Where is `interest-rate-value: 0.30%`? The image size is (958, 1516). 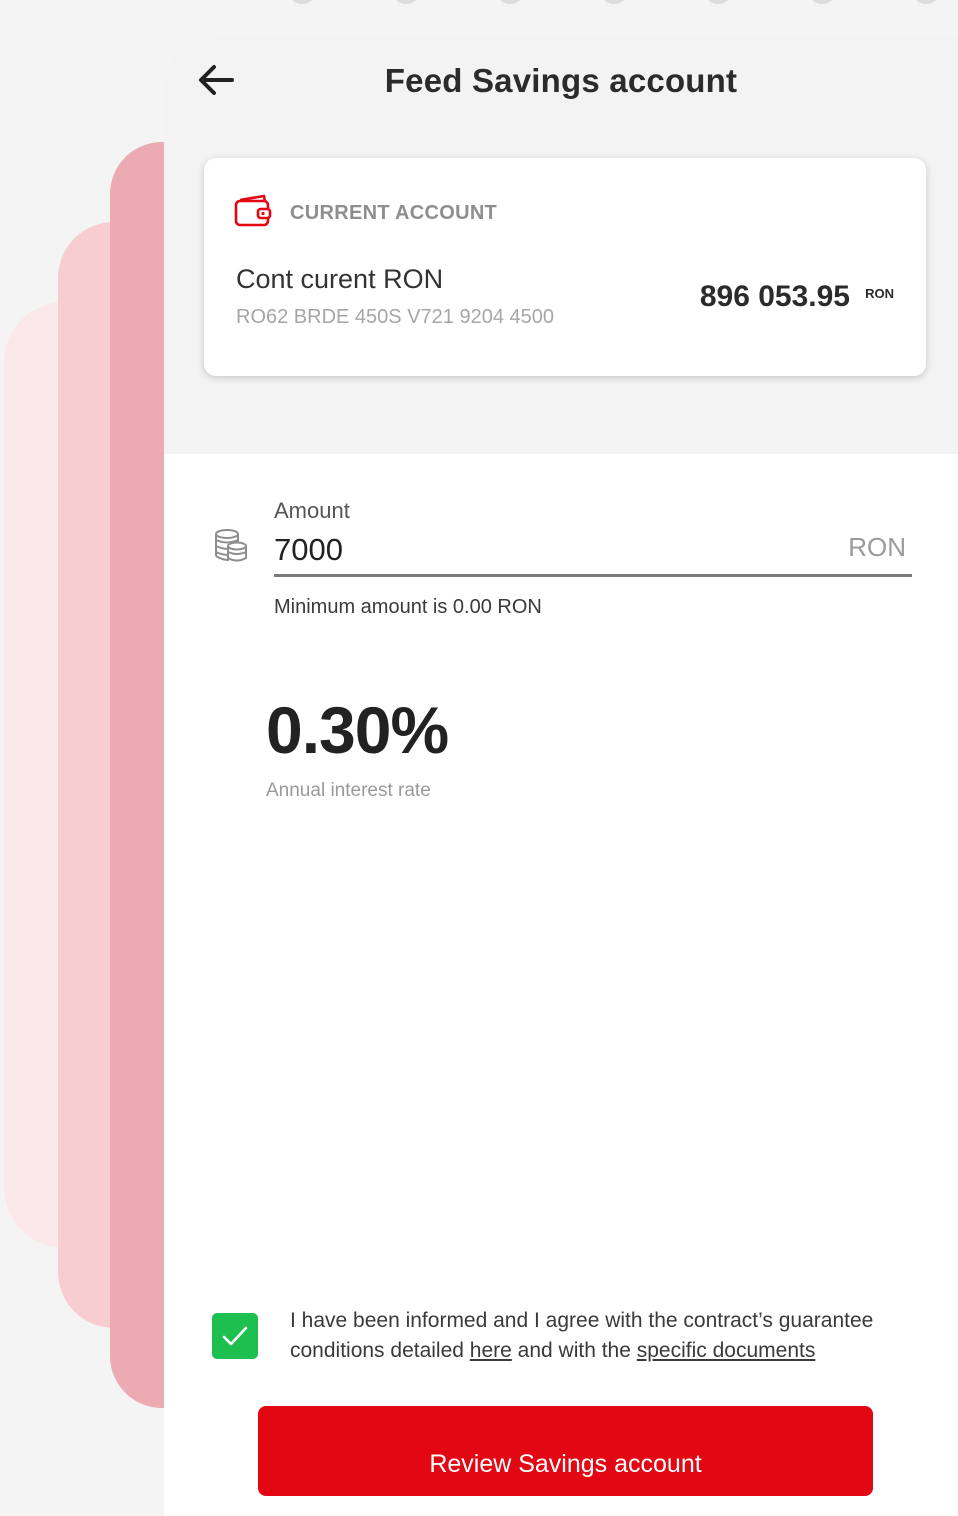 interest-rate-value: 0.30% is located at coordinates (357, 730).